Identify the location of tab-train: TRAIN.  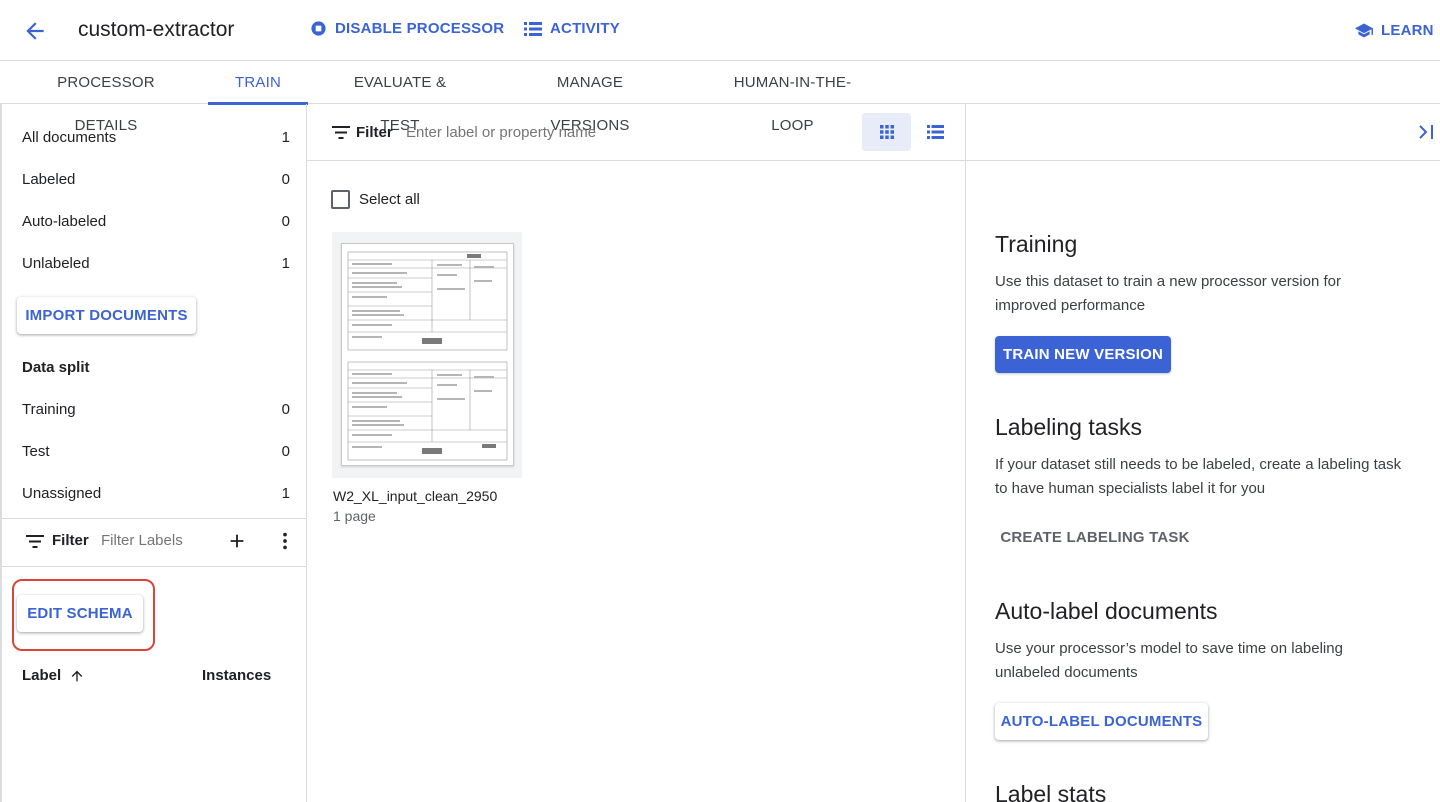
(258, 83).